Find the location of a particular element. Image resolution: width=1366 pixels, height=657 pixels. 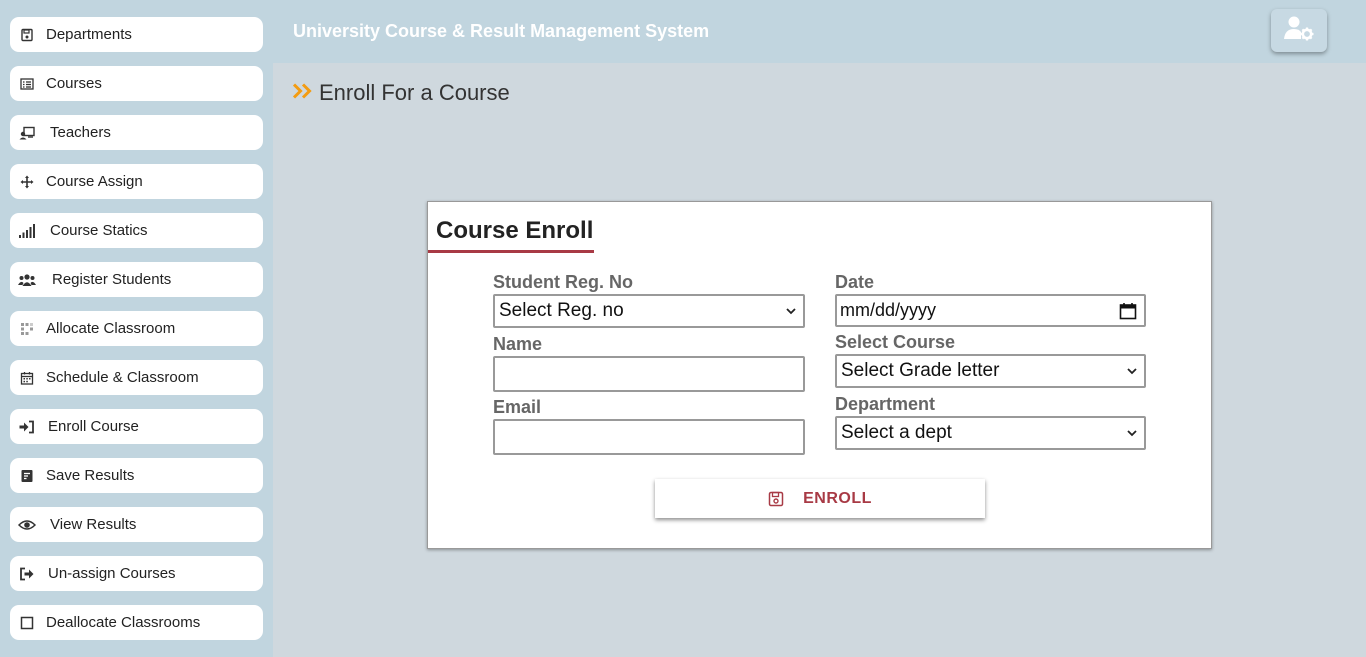

sidebar-item-deallocate-classrooms: Deallocate Classrooms is located at coordinates (136, 622).